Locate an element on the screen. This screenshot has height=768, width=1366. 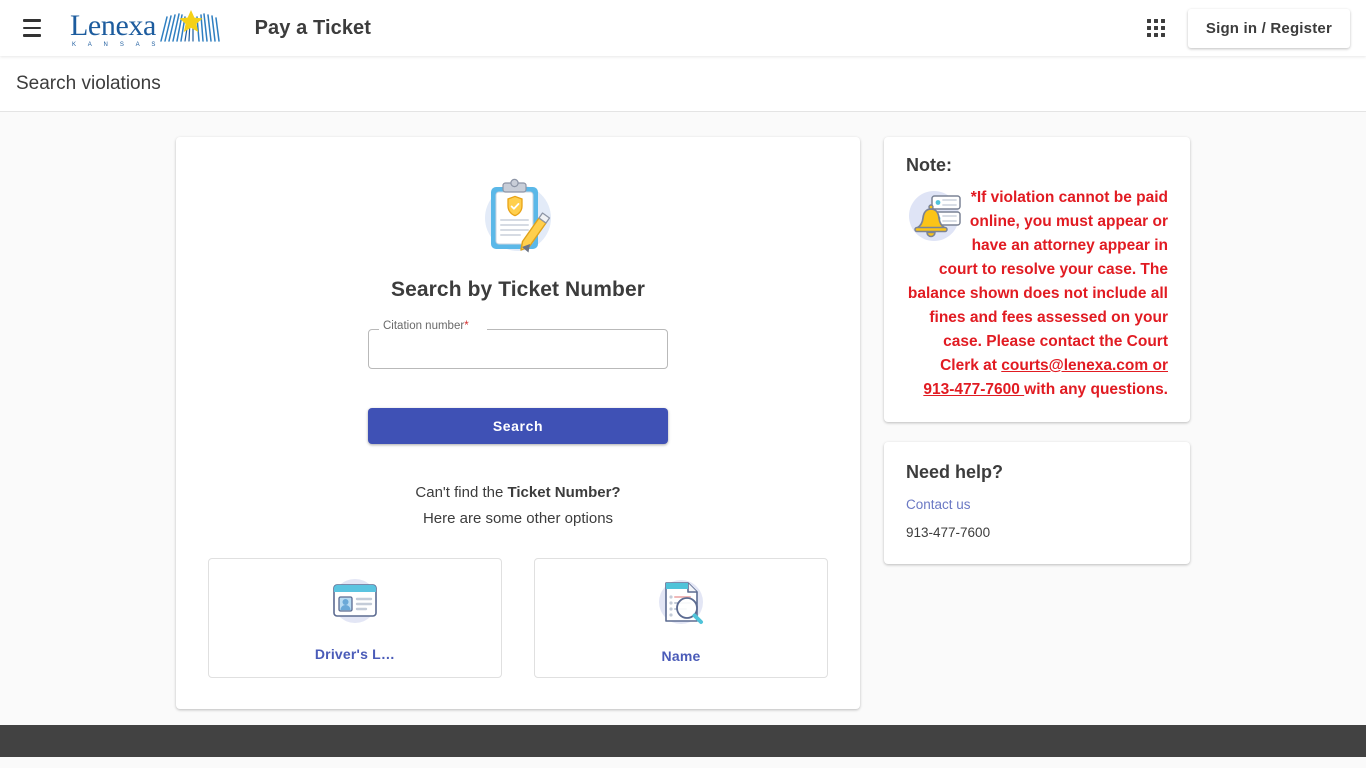
need-help-title: Need help? is located at coordinates (955, 472).